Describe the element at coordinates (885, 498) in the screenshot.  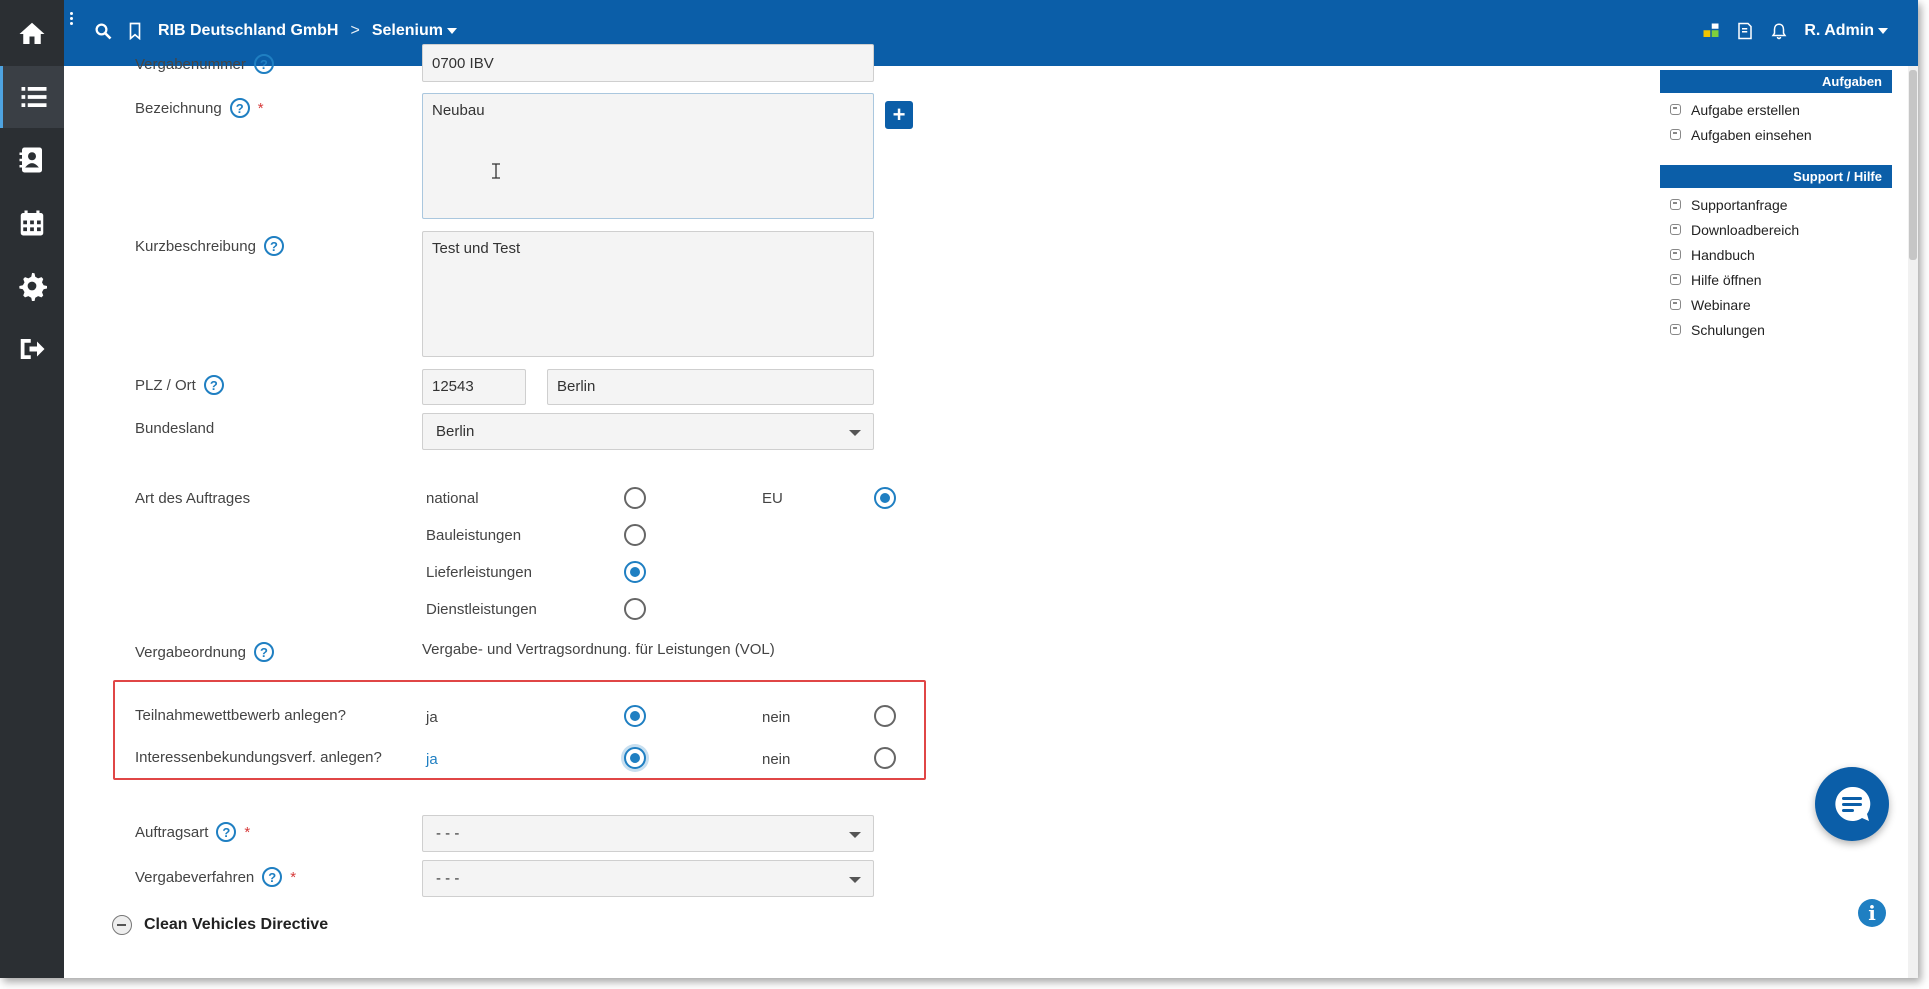
I see `radio-eu` at that location.